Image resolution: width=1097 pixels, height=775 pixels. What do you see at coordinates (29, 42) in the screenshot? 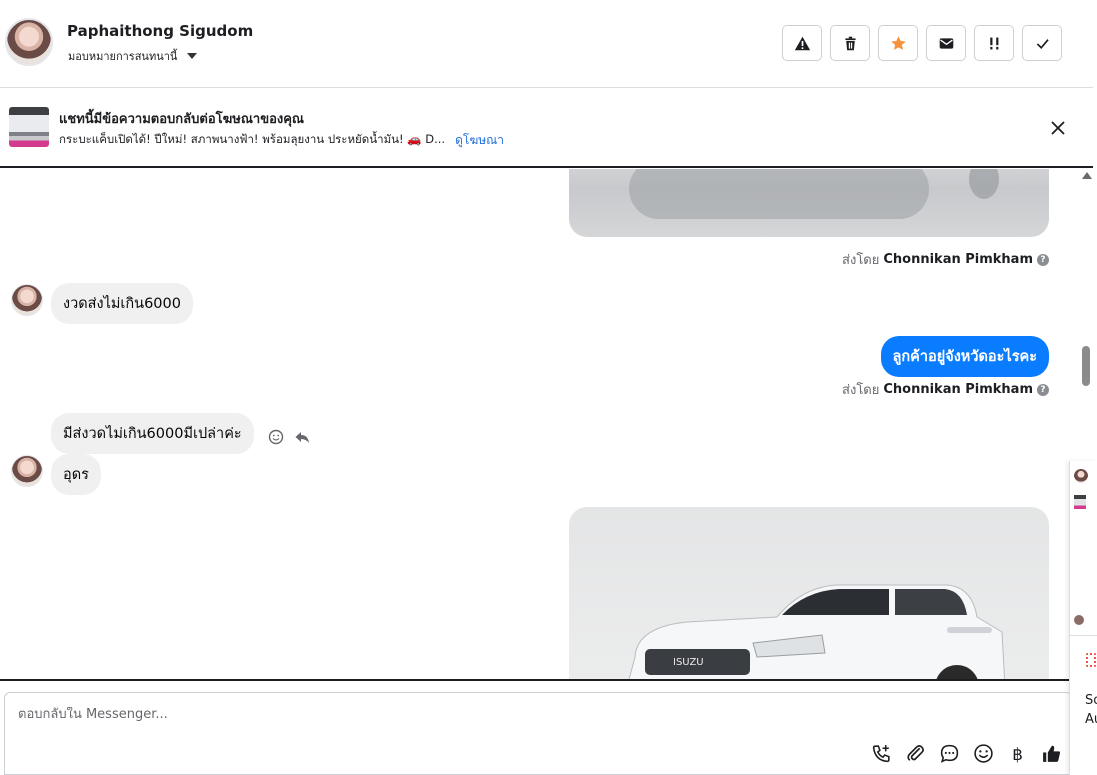
I see `contact-avatar` at bounding box center [29, 42].